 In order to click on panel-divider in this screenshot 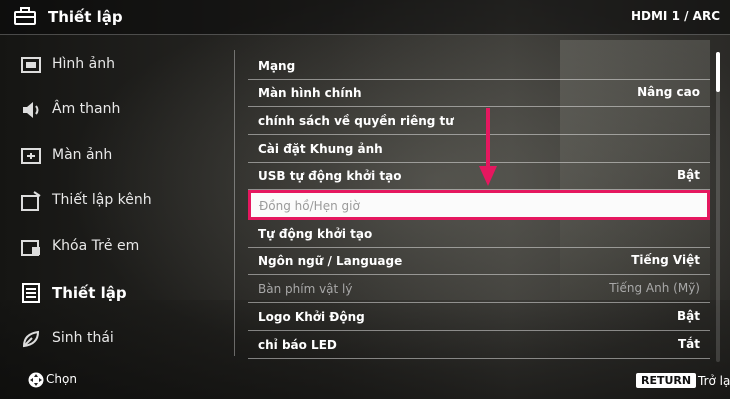, I will do `click(234, 203)`.